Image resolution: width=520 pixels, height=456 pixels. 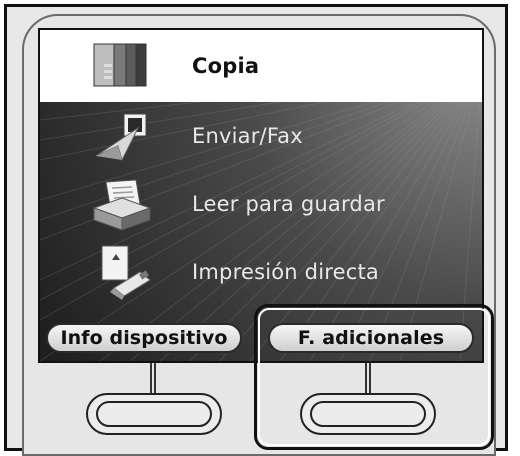 I want to click on right-button-connector, so click(x=368, y=380).